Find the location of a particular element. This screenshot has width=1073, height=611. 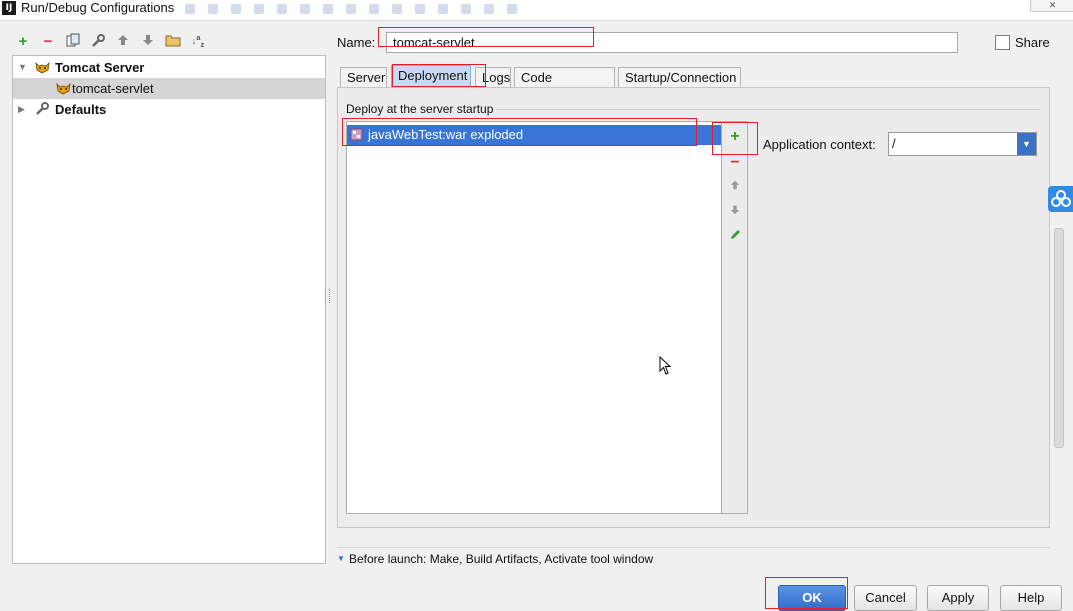

help-button: Help is located at coordinates (1031, 598).